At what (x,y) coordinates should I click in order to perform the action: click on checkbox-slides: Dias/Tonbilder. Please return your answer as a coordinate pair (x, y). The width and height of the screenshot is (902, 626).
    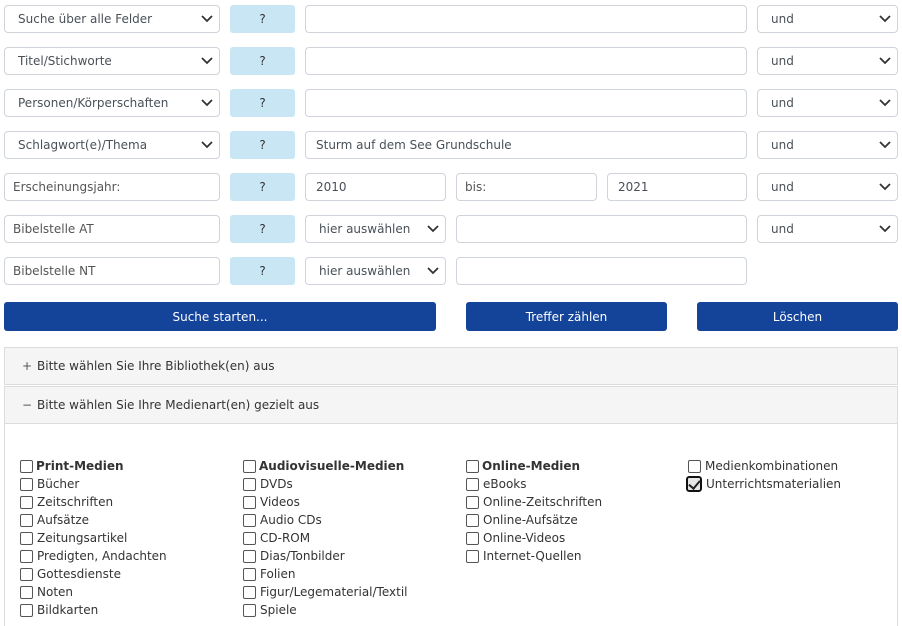
    Looking at the image, I should click on (294, 556).